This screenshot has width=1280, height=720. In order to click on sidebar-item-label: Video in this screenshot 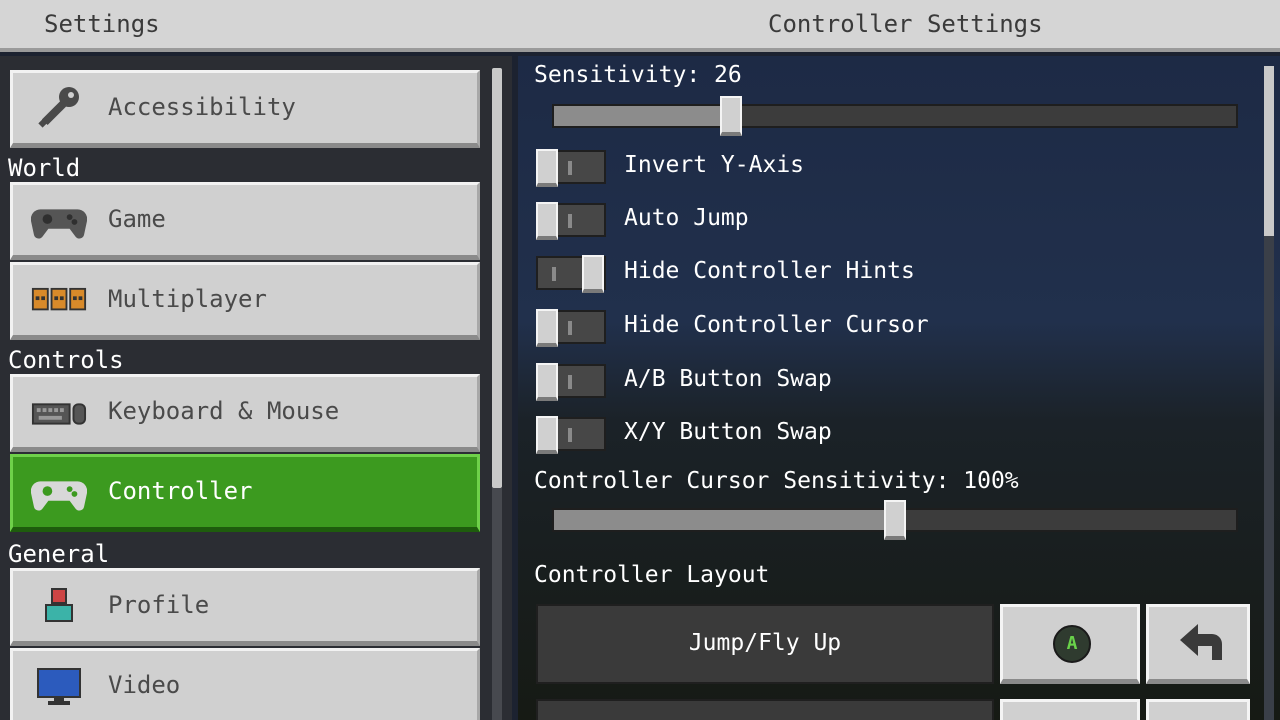, I will do `click(144, 685)`.